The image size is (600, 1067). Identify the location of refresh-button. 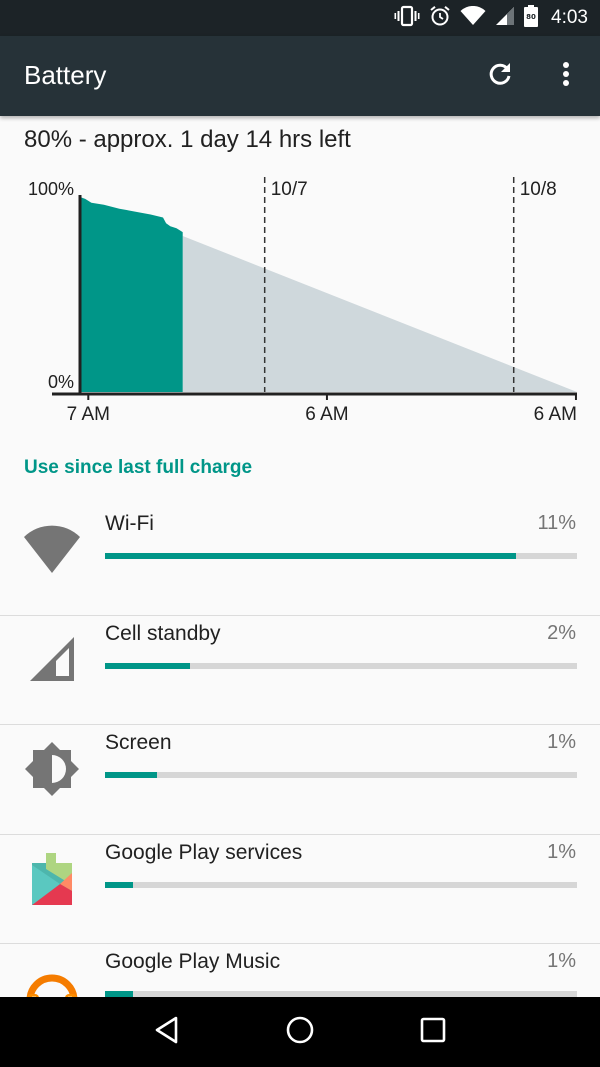
(500, 76).